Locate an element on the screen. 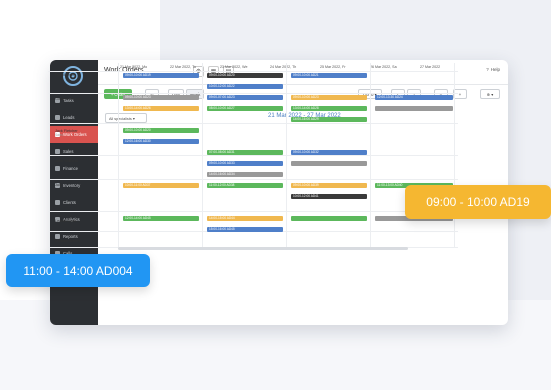  specialist-name: Michael Welch is located at coordinates (67, 241).